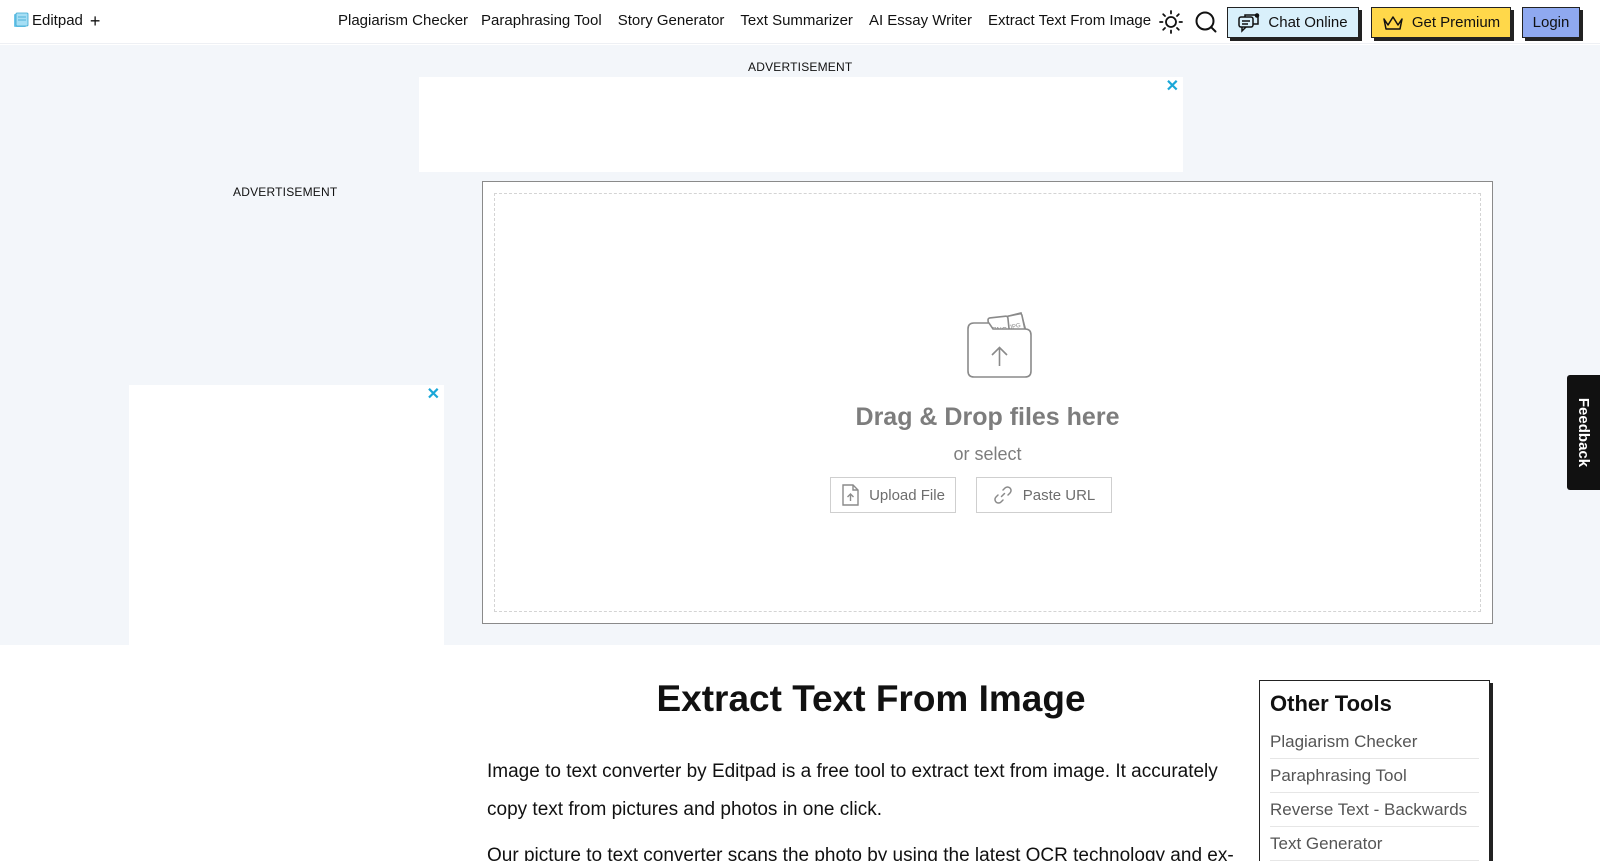 The image size is (1600, 861). Describe the element at coordinates (1059, 495) in the screenshot. I see `paste-url-label: Paste URL` at that location.